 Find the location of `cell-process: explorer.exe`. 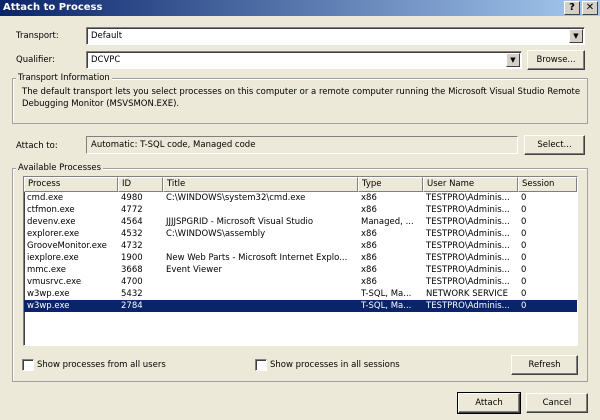

cell-process: explorer.exe is located at coordinates (53, 234).